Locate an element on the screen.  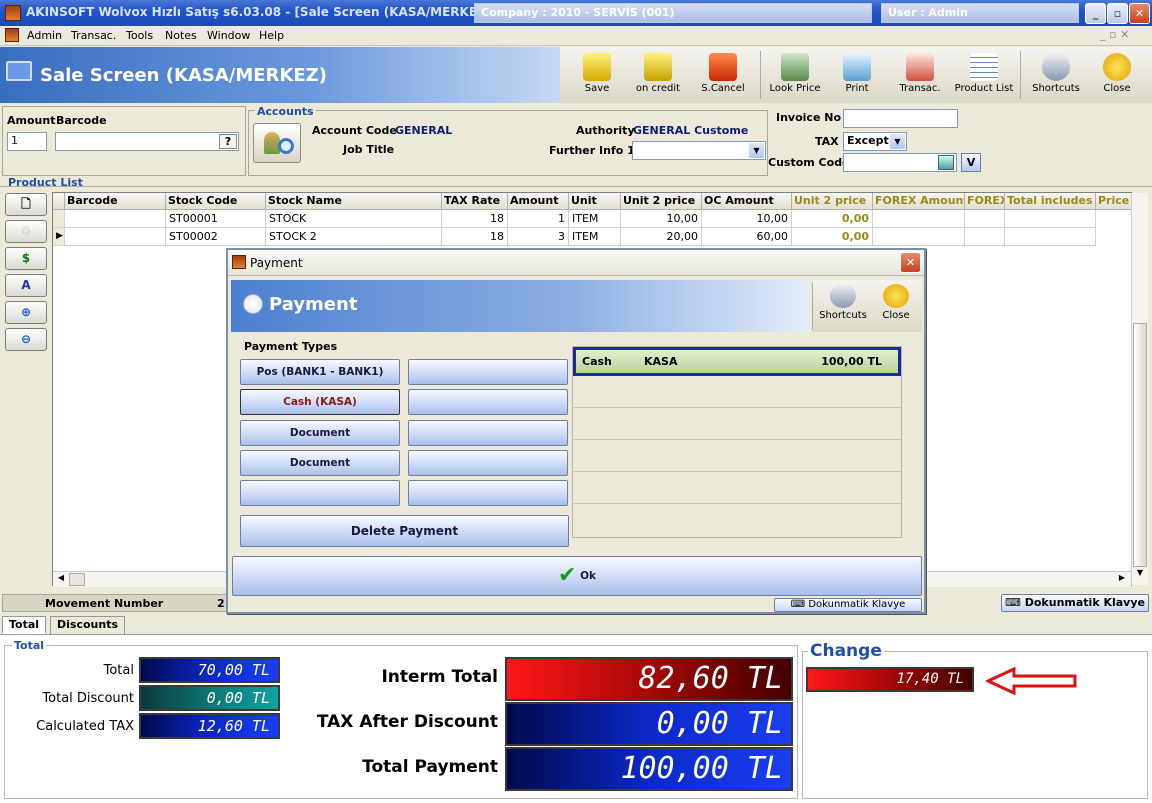
tab-total: Total is located at coordinates (24, 625).